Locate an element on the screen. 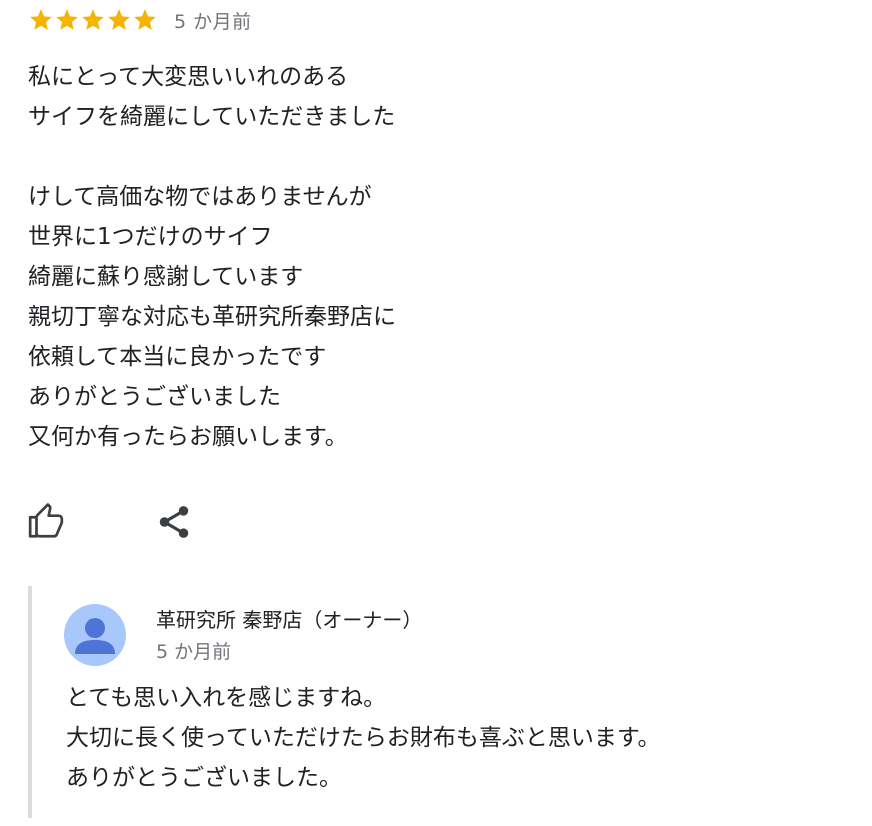 This screenshot has height=826, width=872. share-button is located at coordinates (174, 522).